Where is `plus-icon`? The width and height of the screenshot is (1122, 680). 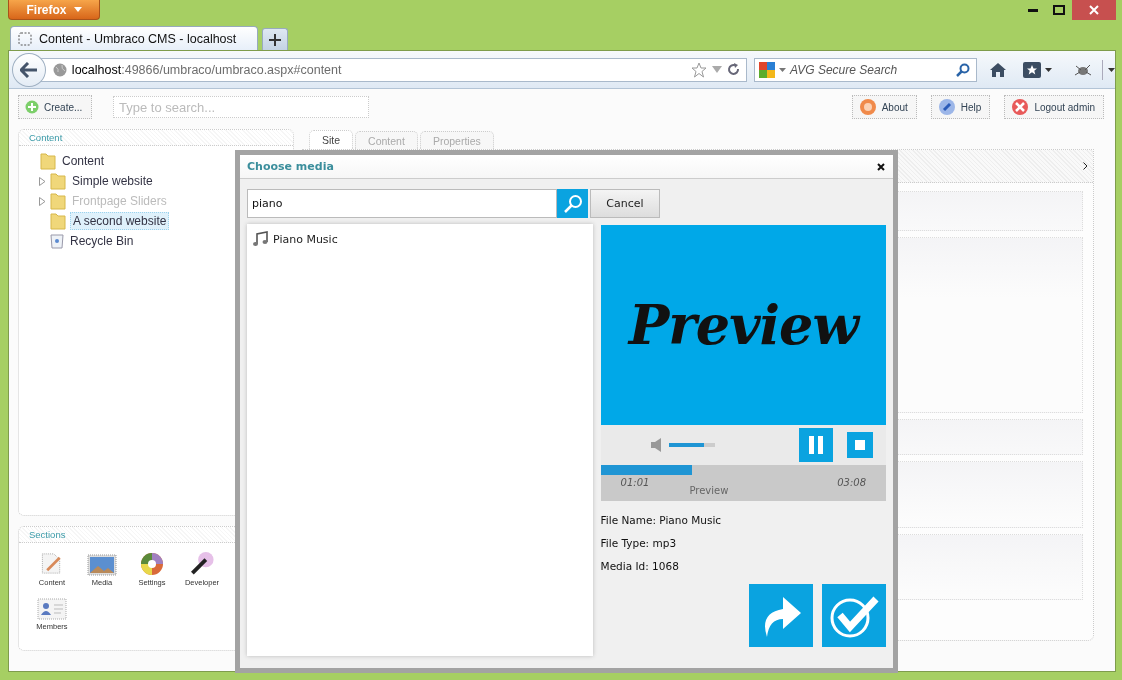
plus-icon is located at coordinates (275, 39).